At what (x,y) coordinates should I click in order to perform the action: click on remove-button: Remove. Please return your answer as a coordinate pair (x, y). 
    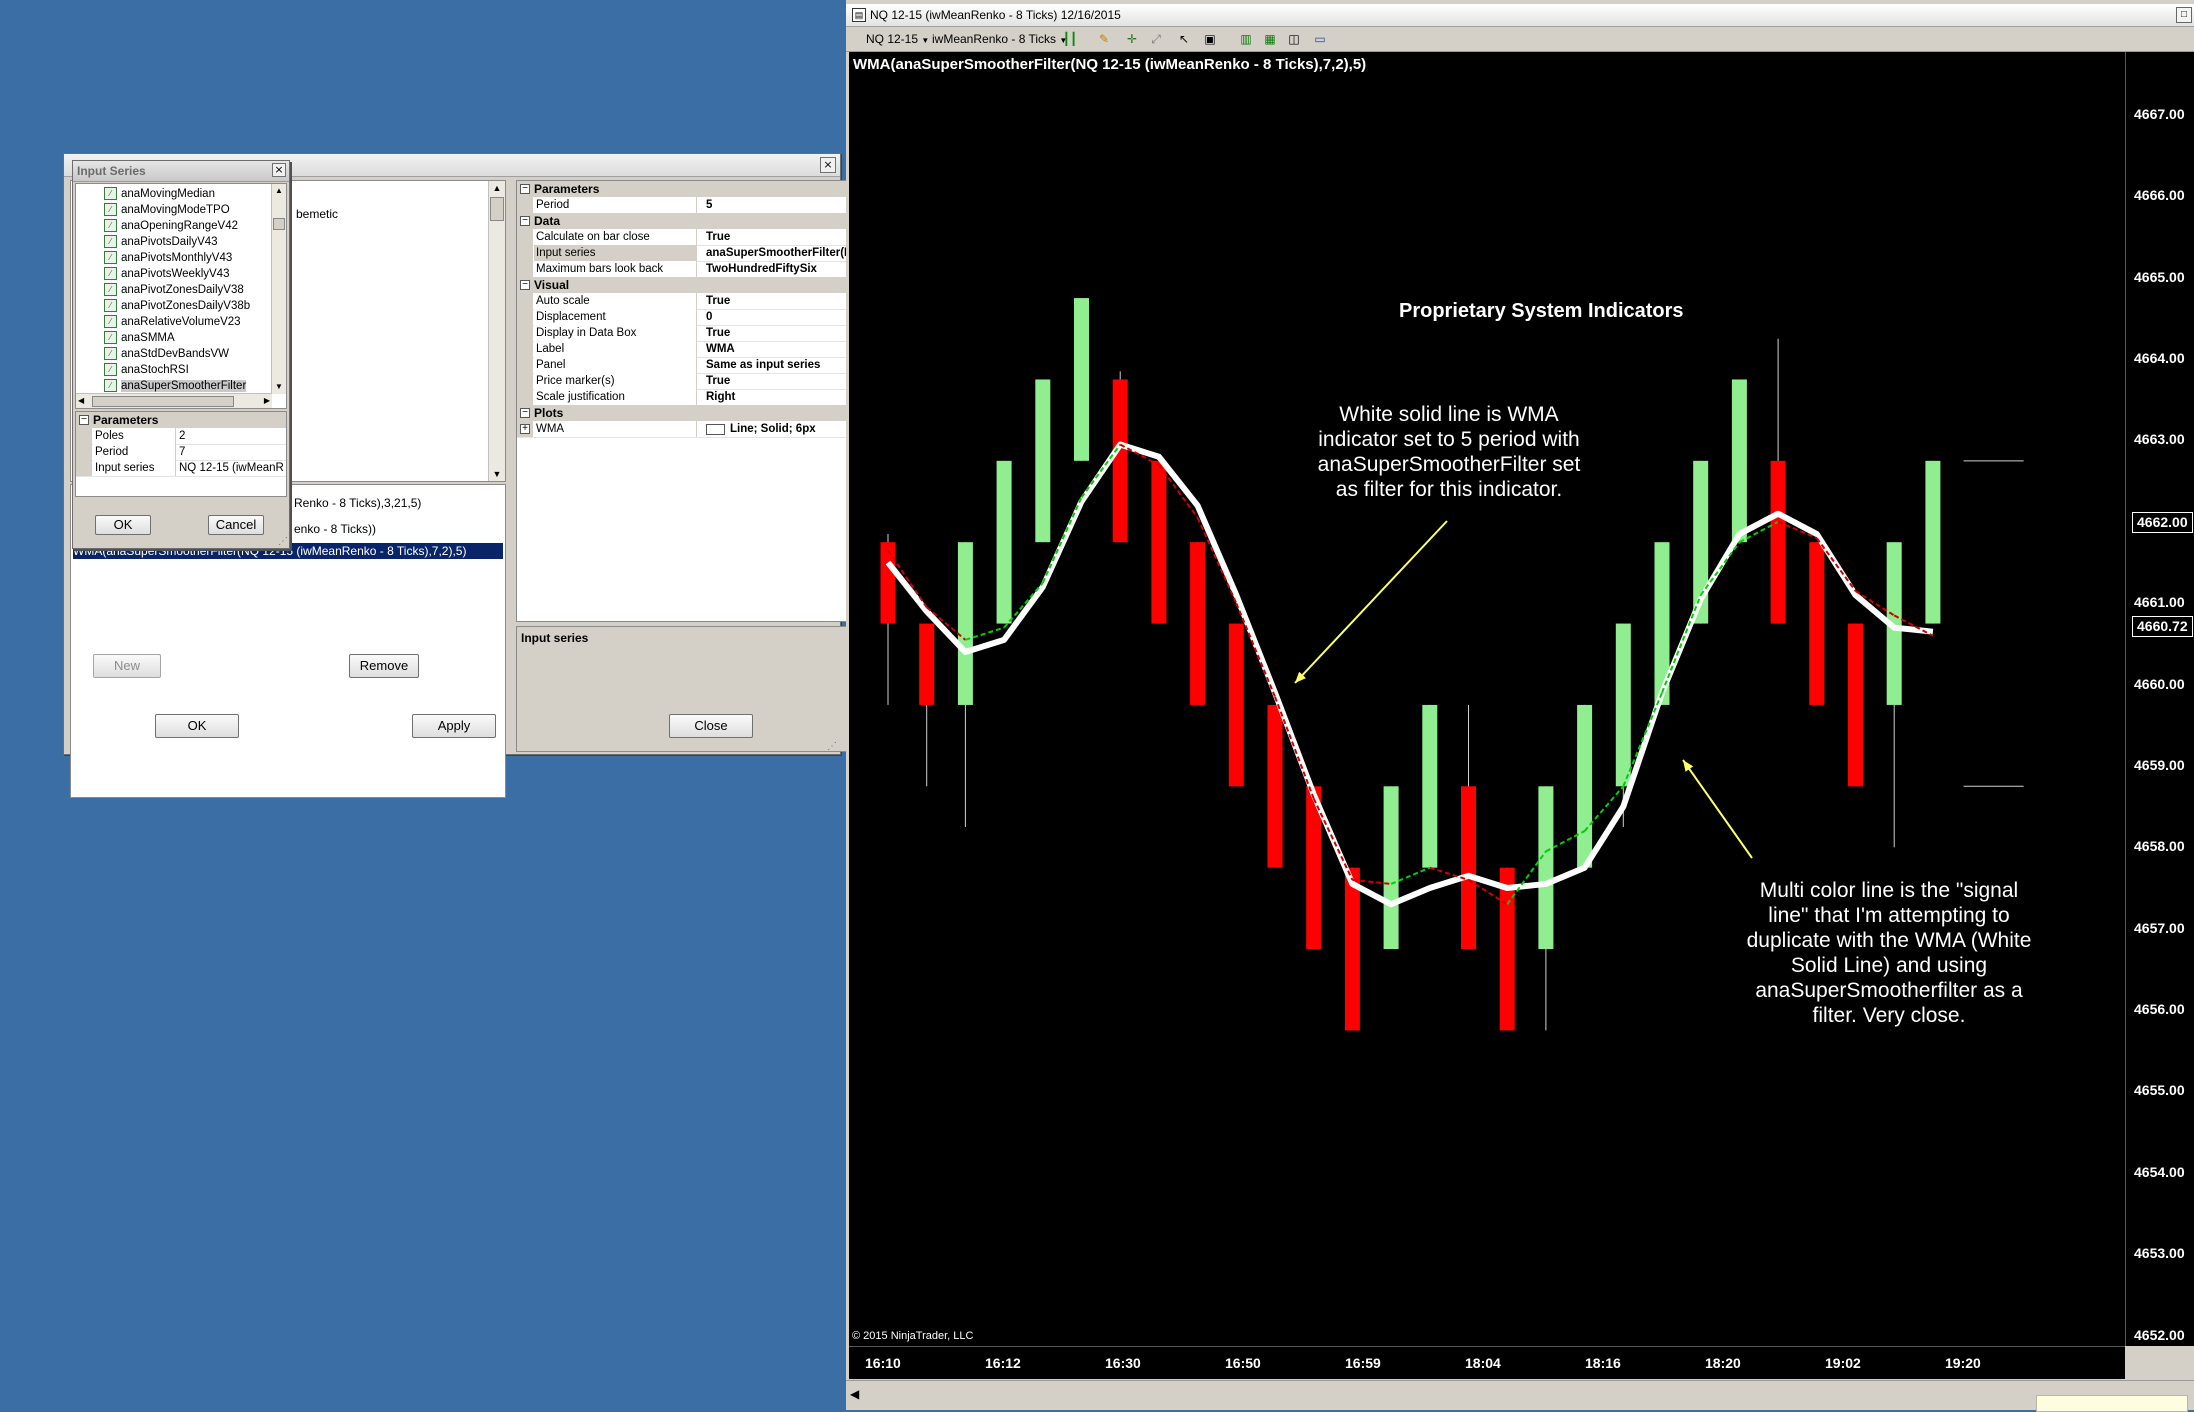
    Looking at the image, I should click on (384, 666).